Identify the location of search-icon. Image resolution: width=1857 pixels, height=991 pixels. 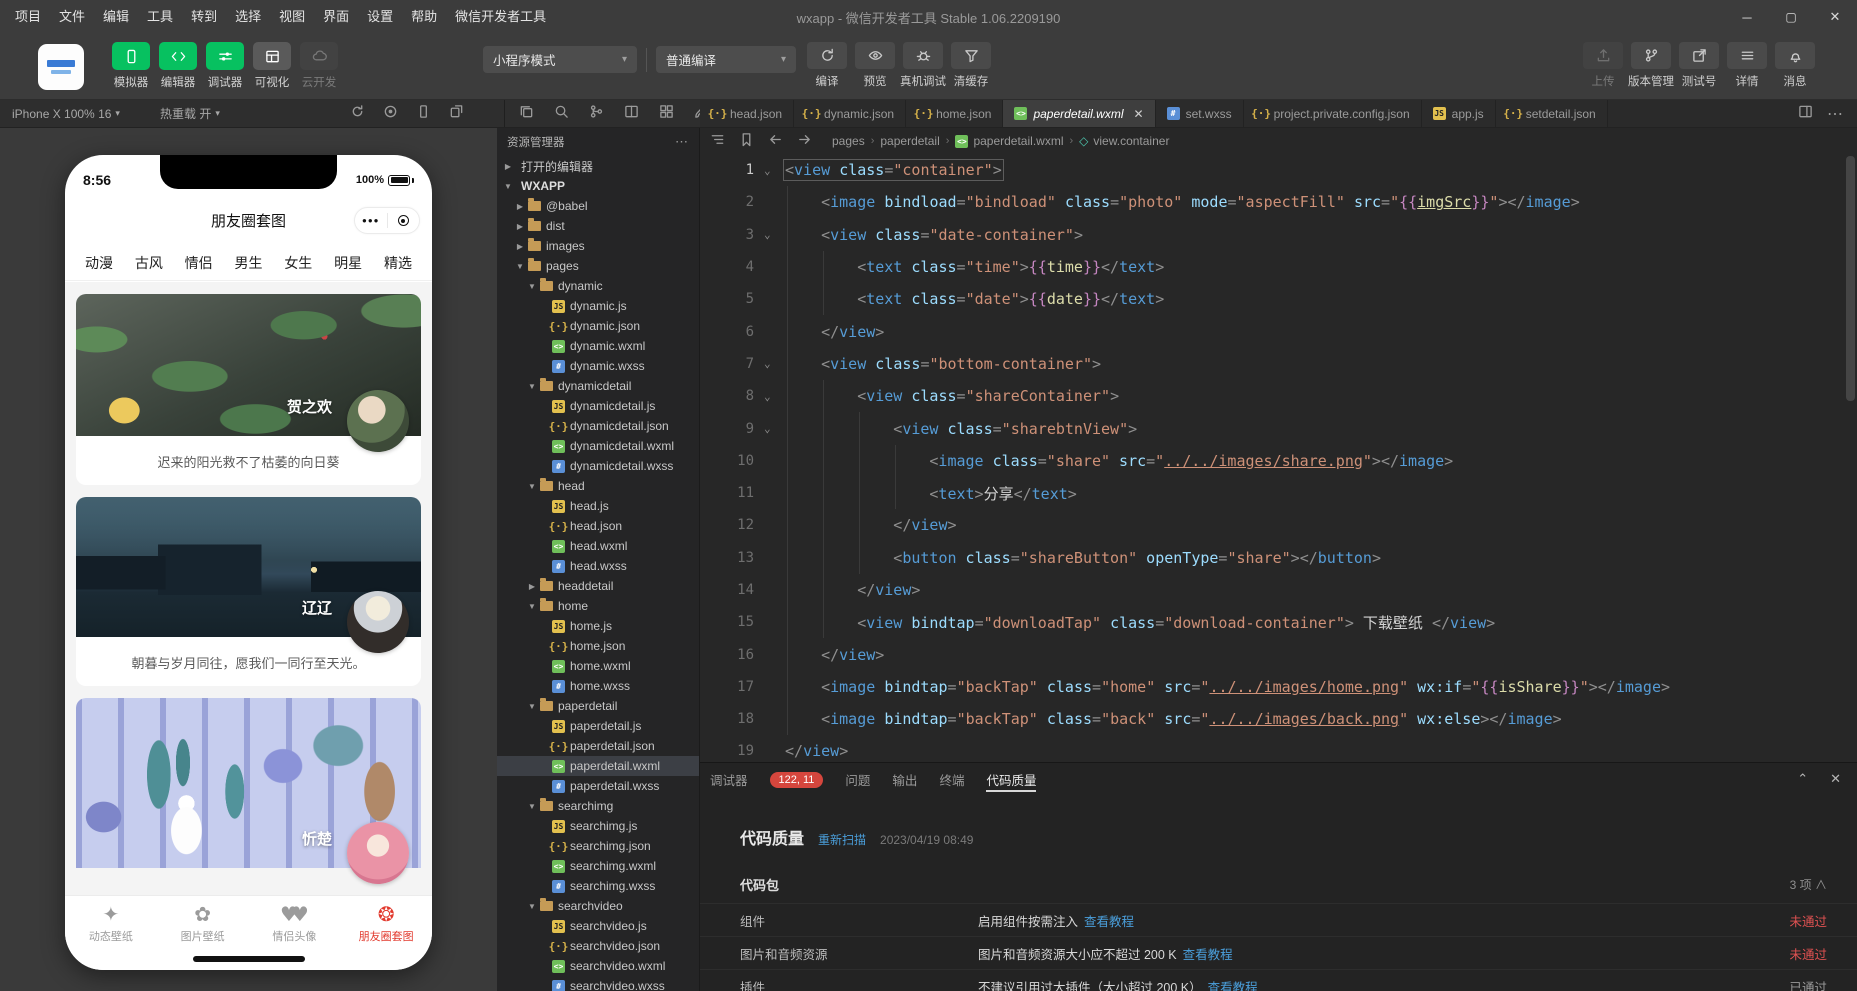
(561, 114).